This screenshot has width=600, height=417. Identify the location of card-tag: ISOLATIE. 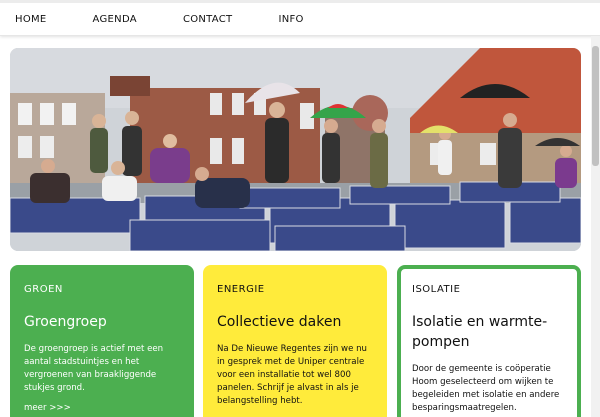
(436, 289).